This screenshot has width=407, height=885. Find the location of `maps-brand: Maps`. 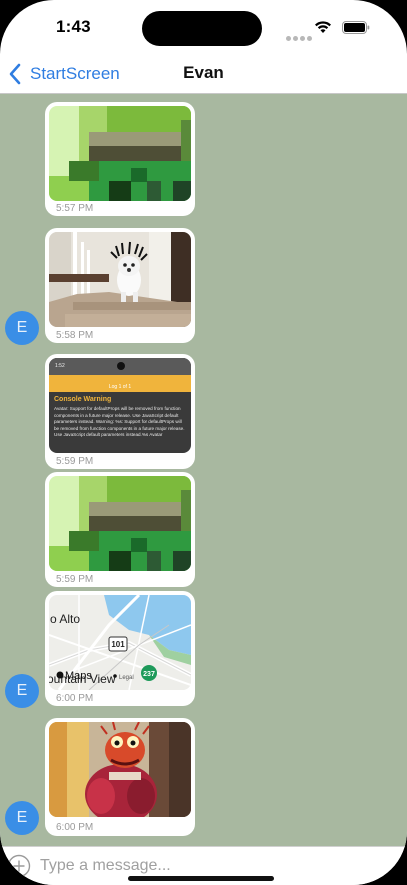

maps-brand: Maps is located at coordinates (78, 676).